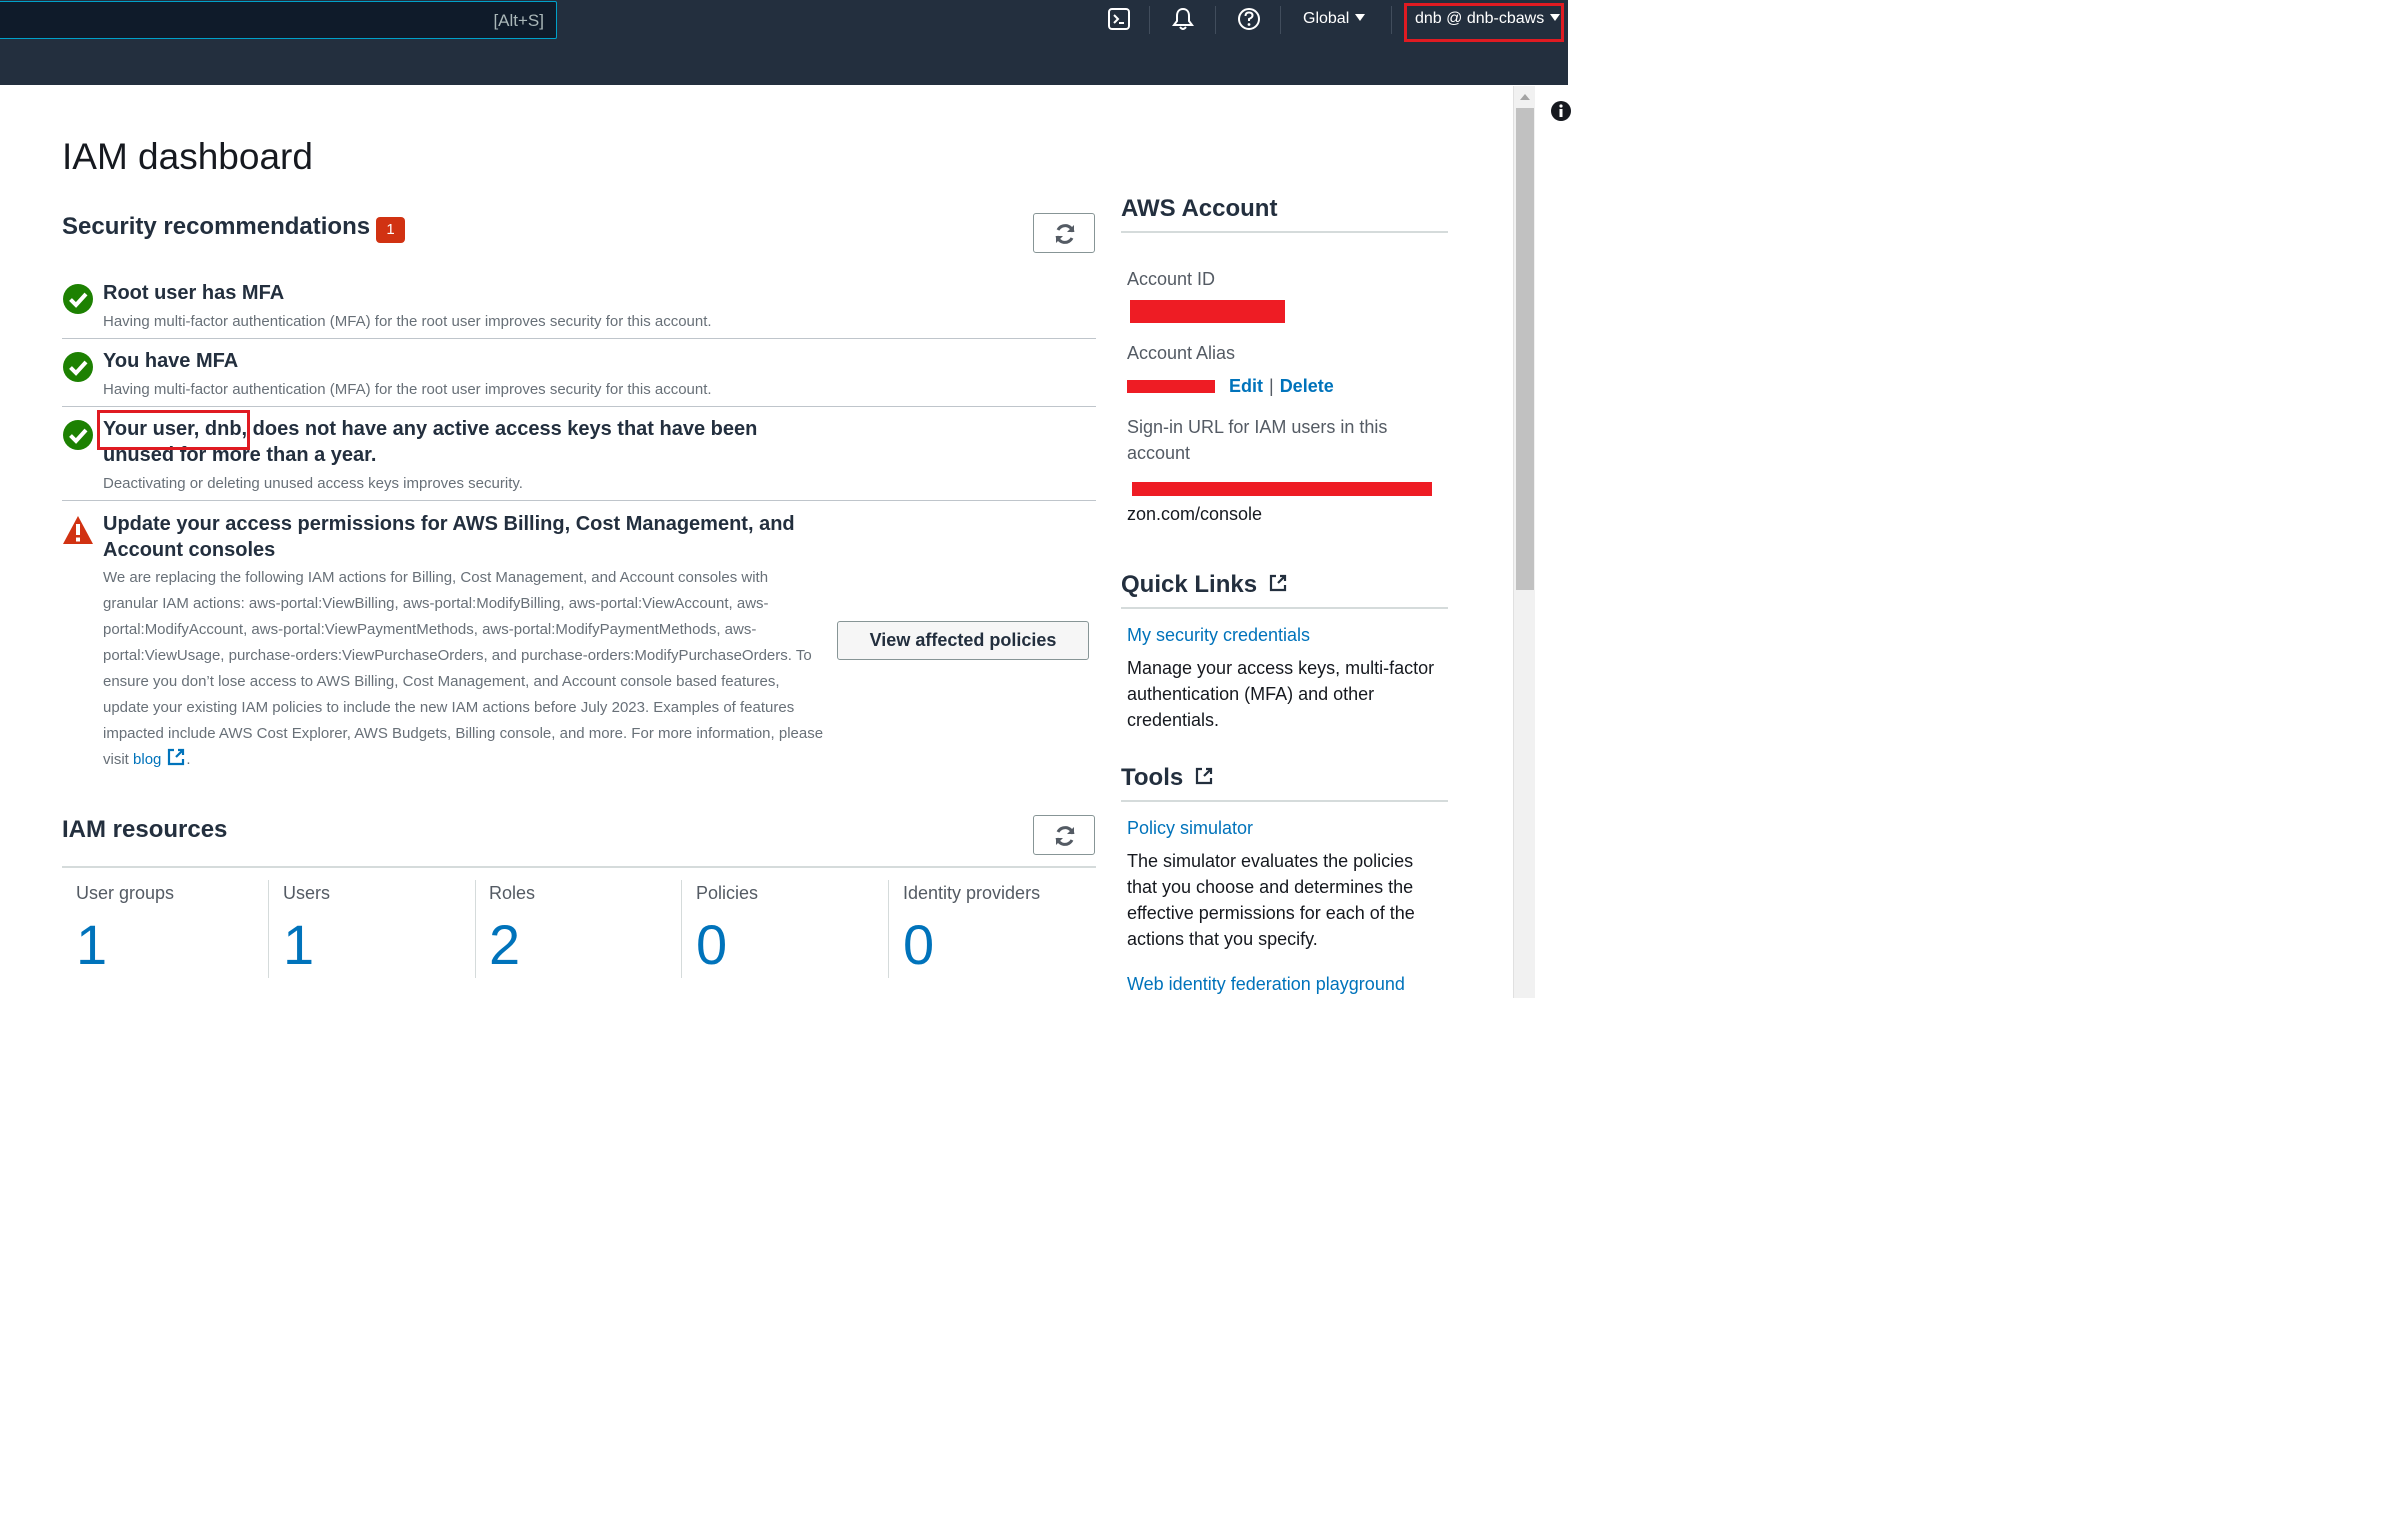 This screenshot has width=2406, height=1532. What do you see at coordinates (1190, 828) in the screenshot?
I see `policy-simulator-link: Policy simulator` at bounding box center [1190, 828].